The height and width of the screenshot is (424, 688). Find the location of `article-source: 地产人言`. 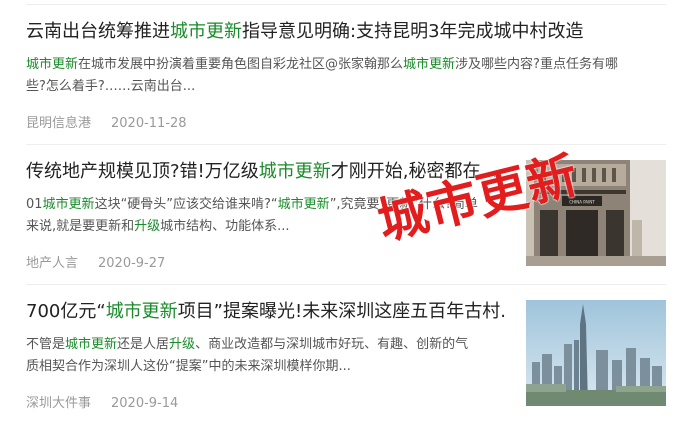

article-source: 地产人言 is located at coordinates (52, 263).